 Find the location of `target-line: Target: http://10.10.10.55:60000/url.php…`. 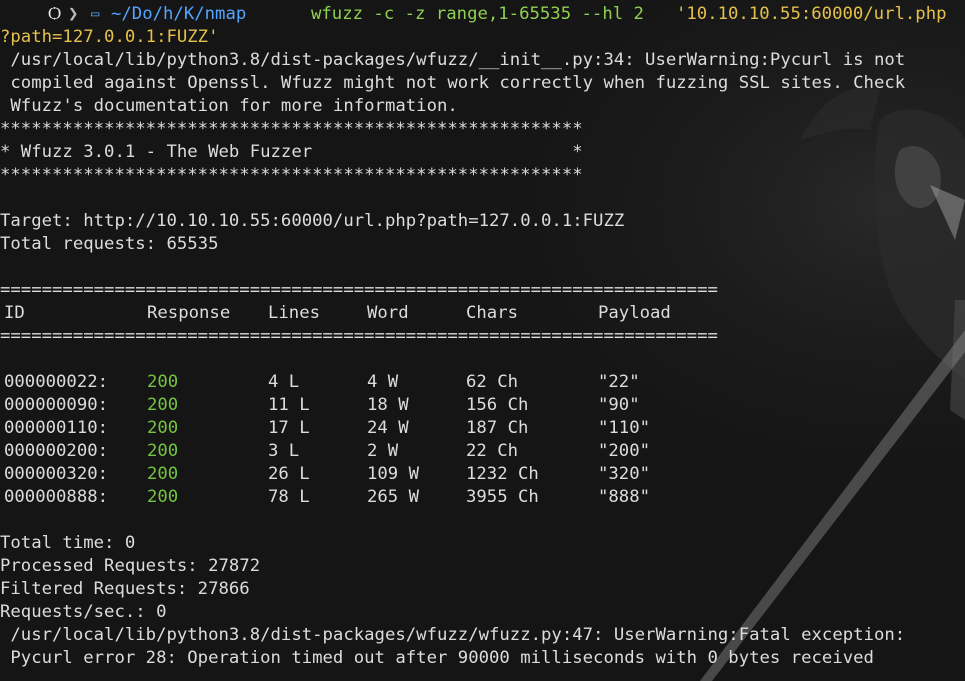

target-line: Target: http://10.10.10.55:60000/url.php… is located at coordinates (312, 221).